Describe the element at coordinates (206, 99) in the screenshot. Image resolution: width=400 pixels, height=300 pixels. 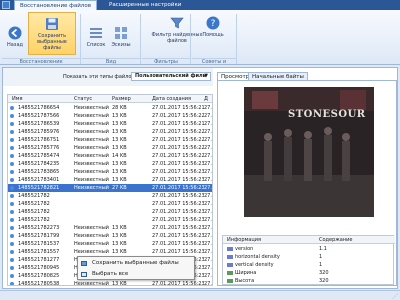
I see `column-modified: Д` at that location.